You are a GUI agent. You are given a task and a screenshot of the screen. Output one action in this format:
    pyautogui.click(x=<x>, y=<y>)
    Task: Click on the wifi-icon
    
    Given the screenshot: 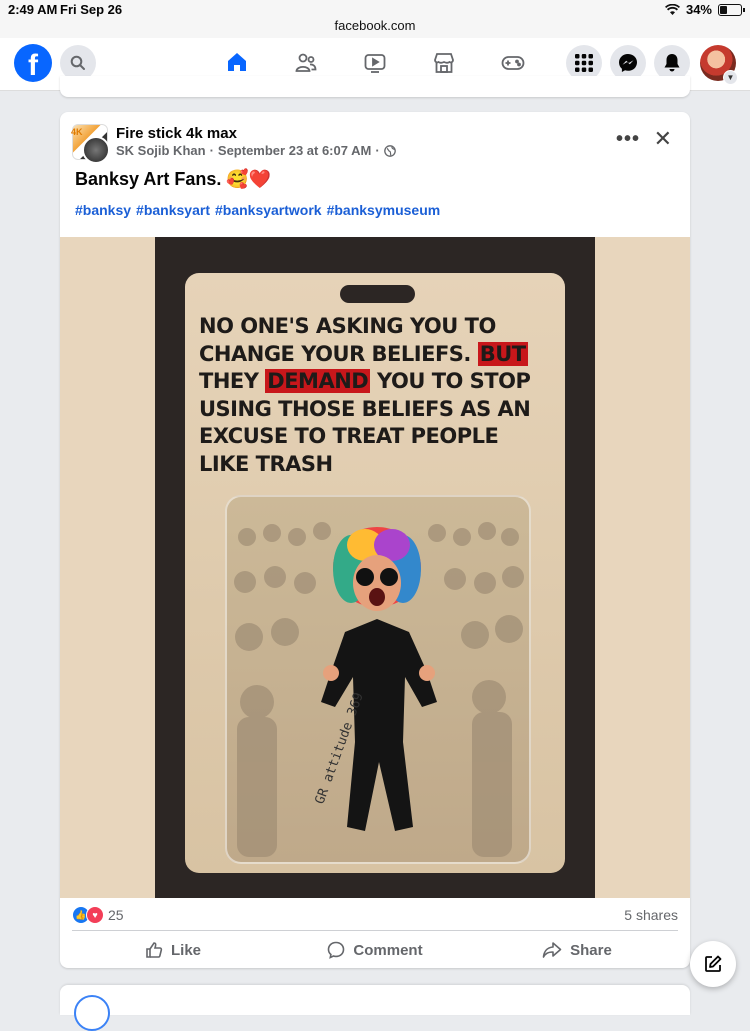 What is the action you would take?
    pyautogui.click(x=672, y=9)
    